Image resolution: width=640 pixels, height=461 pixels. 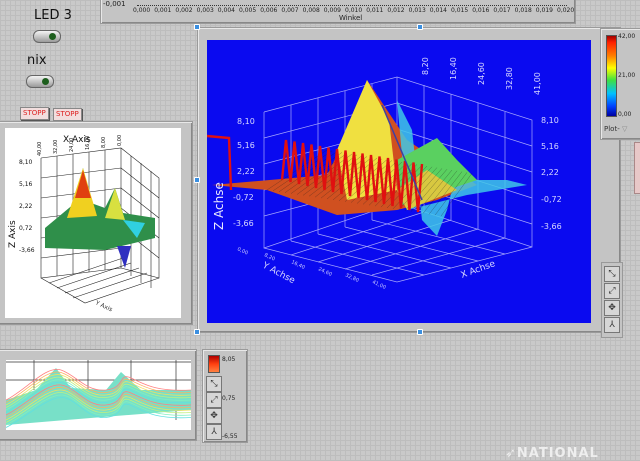 What do you see at coordinates (27, 250) in the screenshot?
I see `small-z-tick: -3,66` at bounding box center [27, 250].